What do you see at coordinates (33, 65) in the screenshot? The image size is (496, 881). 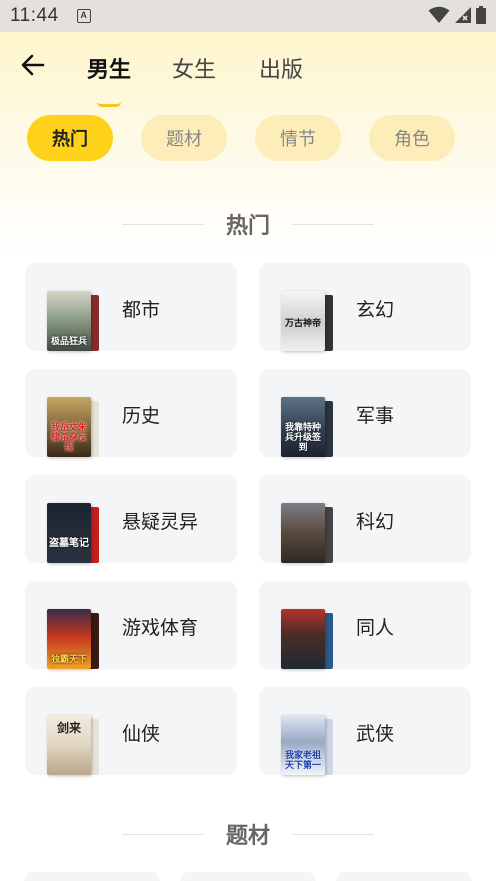 I see `back-arrow-icon` at bounding box center [33, 65].